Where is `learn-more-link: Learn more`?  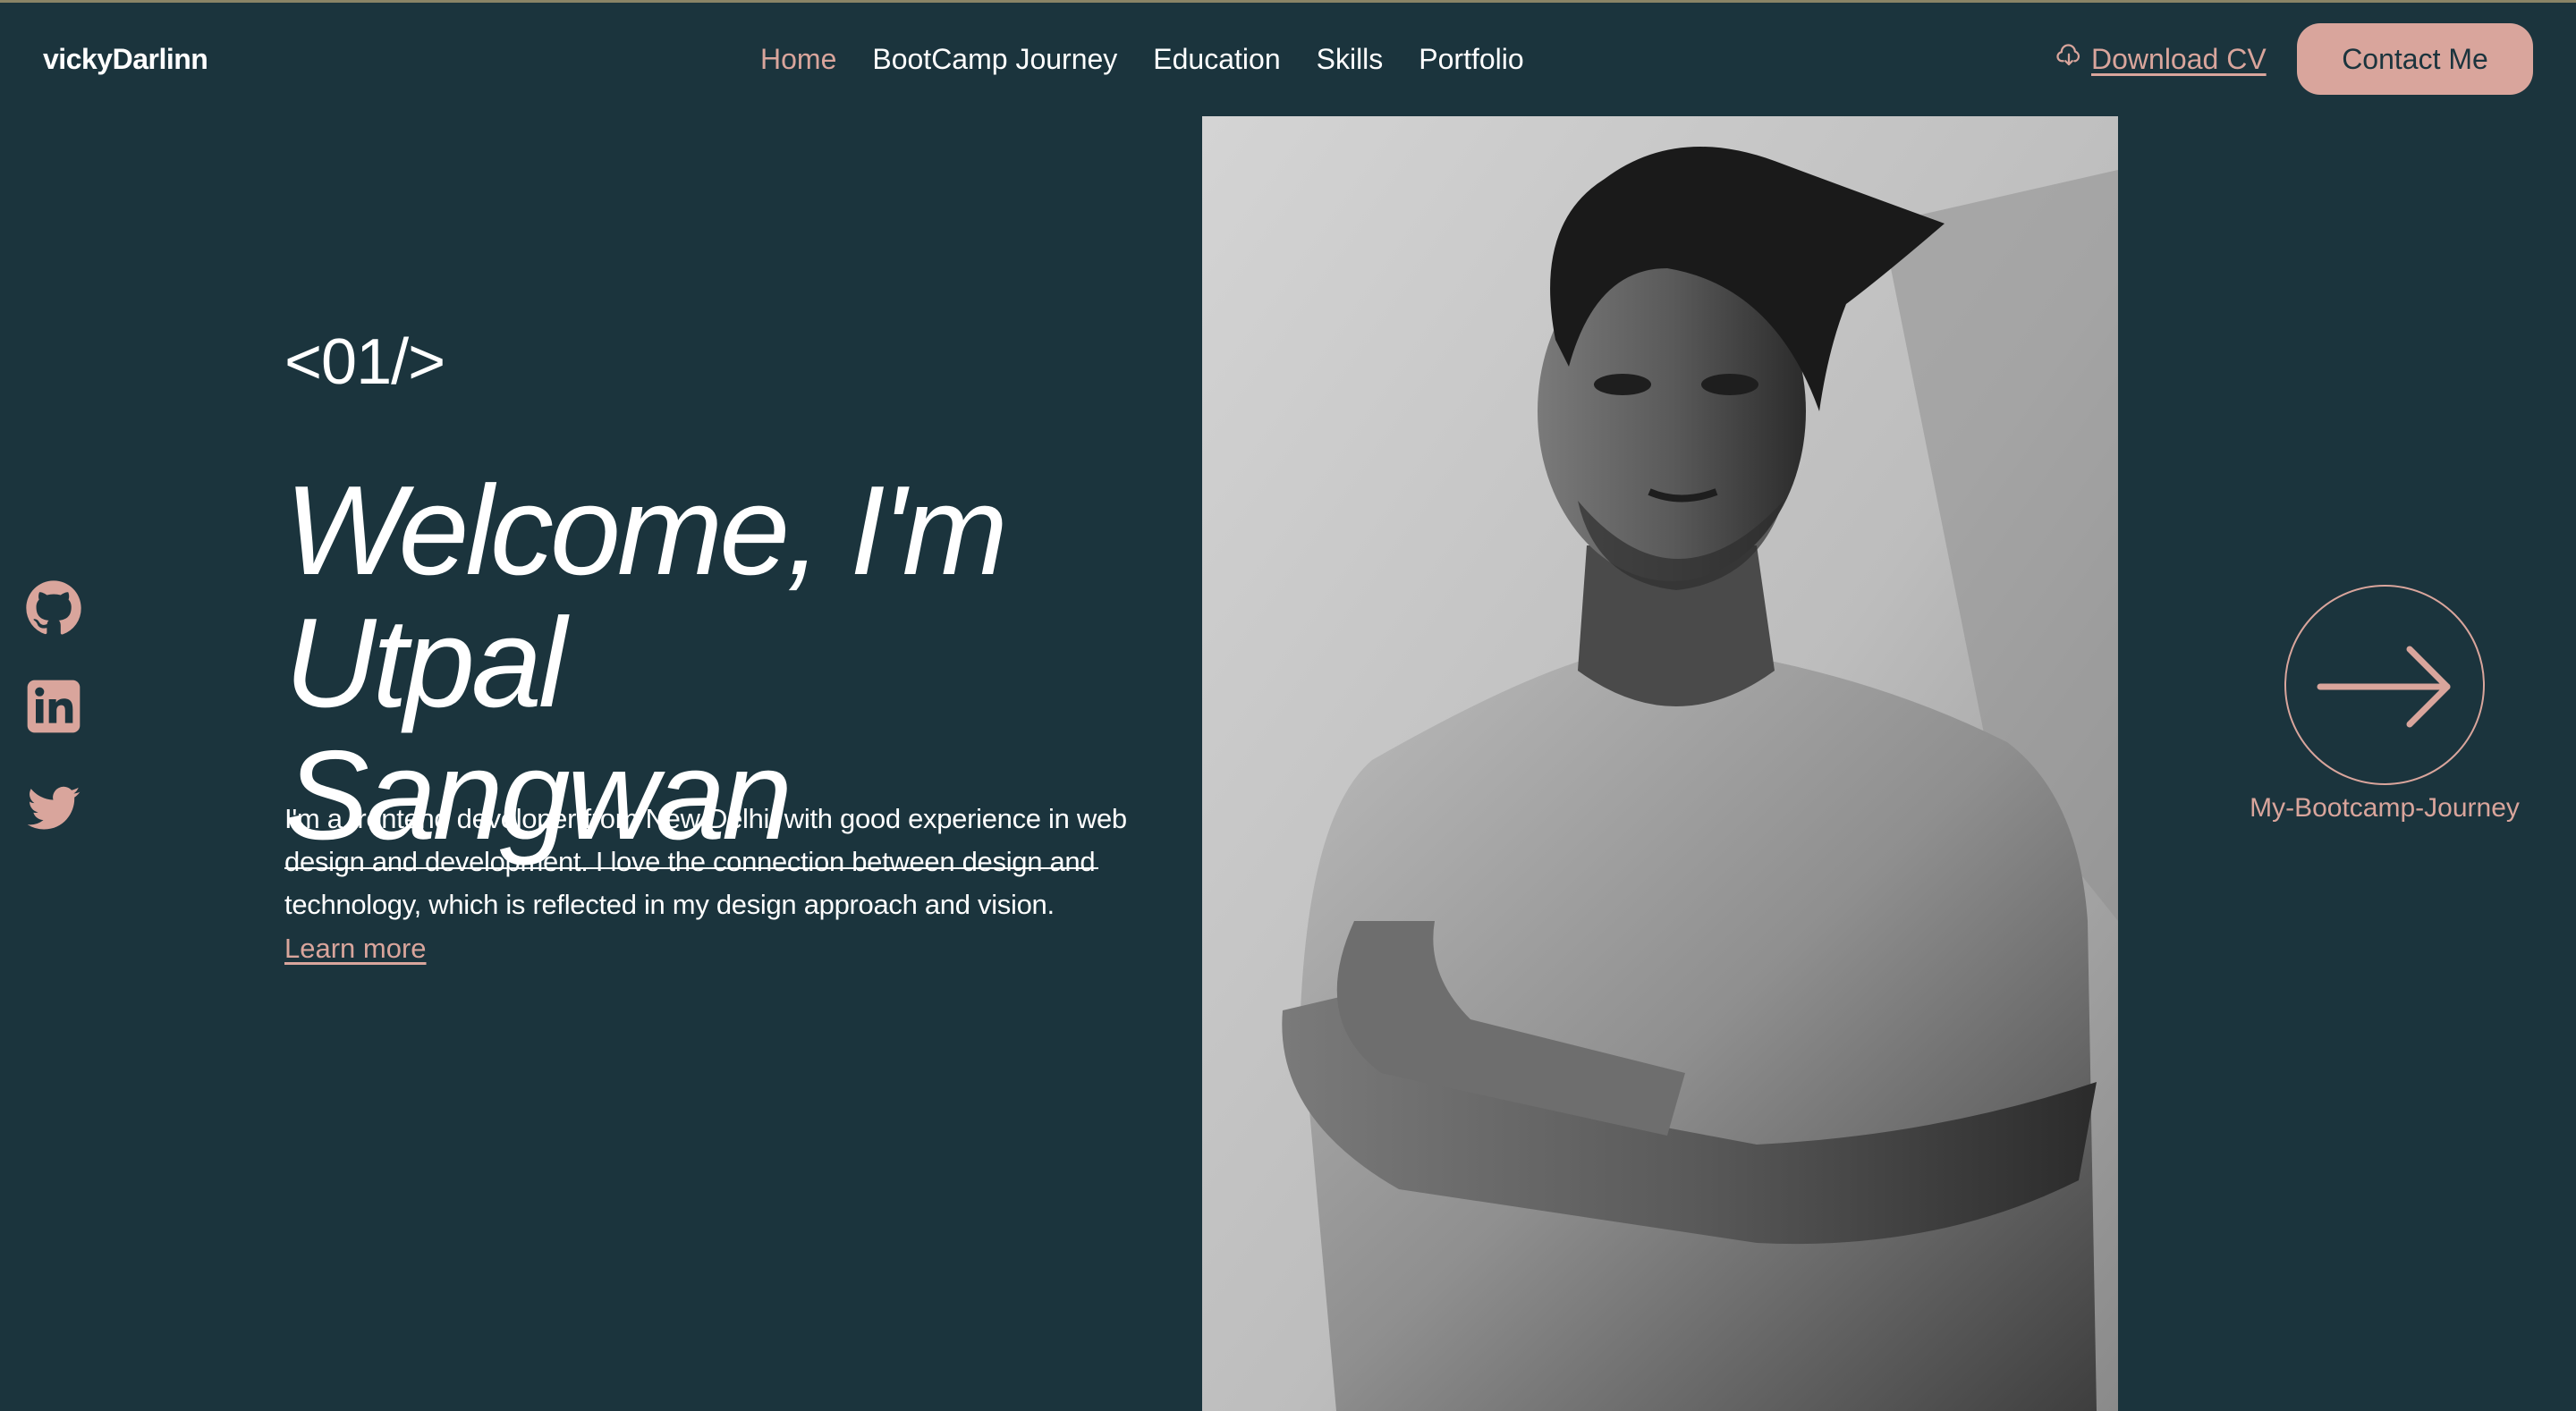 learn-more-link: Learn more is located at coordinates (355, 948).